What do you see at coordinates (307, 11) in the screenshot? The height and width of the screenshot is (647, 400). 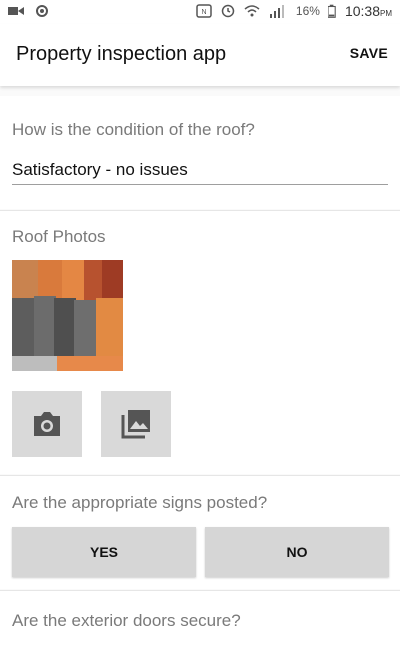 I see `battery-percent: 16%` at bounding box center [307, 11].